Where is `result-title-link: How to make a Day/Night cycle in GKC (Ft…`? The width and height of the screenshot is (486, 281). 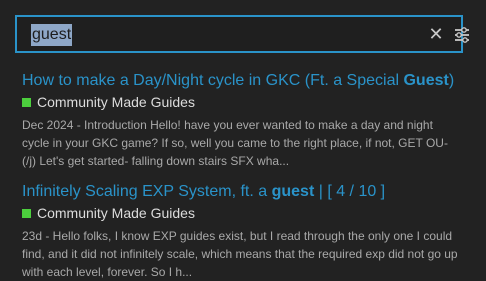 result-title-link: How to make a Day/Night cycle in GKC (Ft… is located at coordinates (242, 81).